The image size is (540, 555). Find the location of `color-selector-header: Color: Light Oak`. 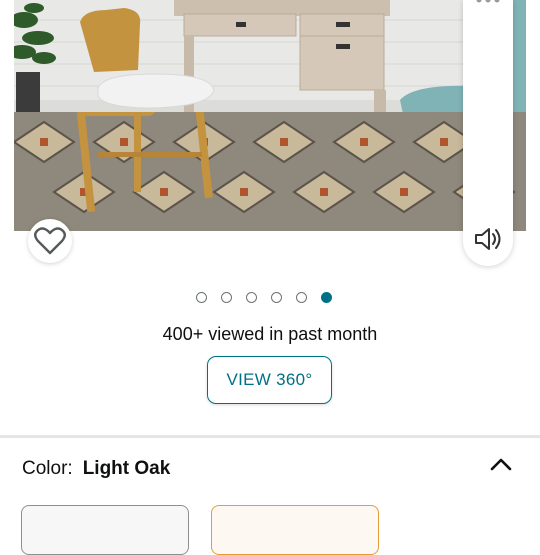

color-selector-header: Color: Light Oak is located at coordinates (96, 469).